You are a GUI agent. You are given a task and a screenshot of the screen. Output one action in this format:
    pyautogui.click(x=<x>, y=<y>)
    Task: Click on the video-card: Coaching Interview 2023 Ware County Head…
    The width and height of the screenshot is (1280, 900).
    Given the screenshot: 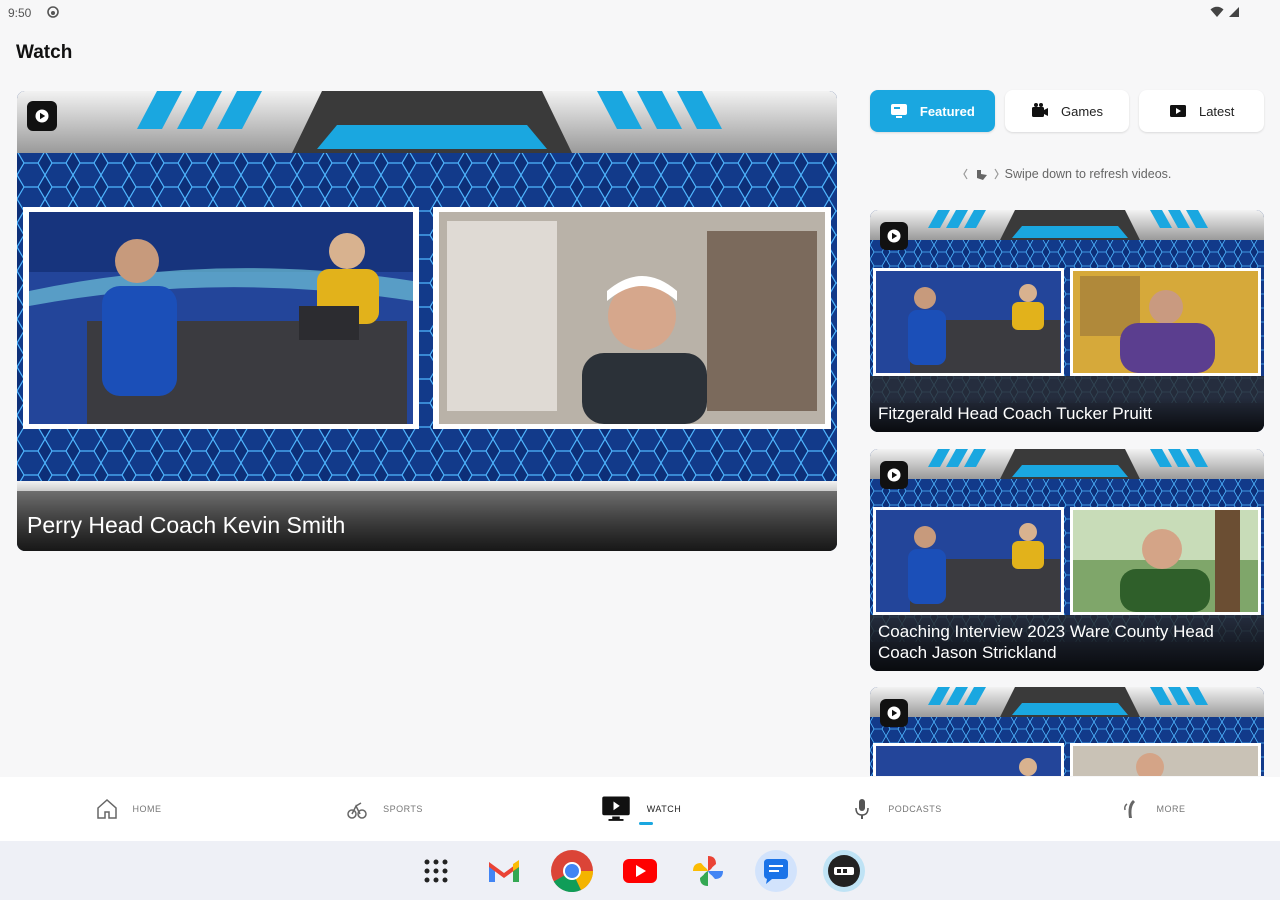 What is the action you would take?
    pyautogui.click(x=1067, y=560)
    